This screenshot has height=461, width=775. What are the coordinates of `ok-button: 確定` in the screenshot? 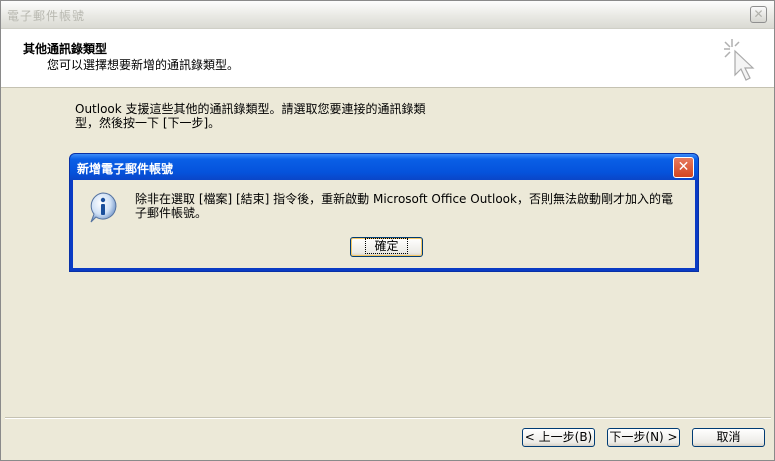 It's located at (386, 247).